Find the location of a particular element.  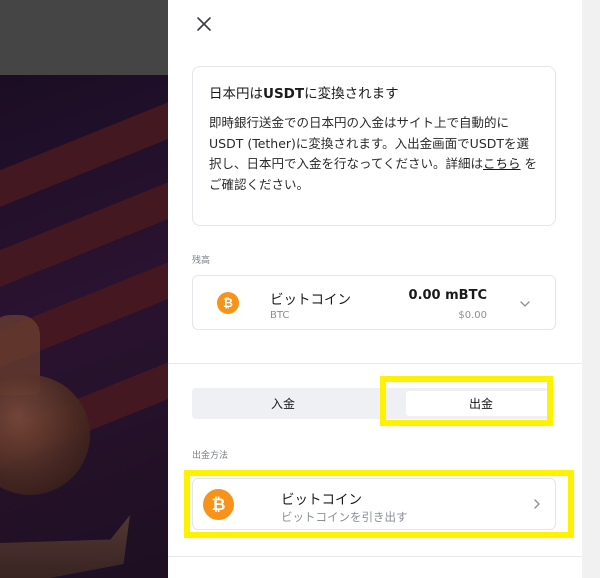

chevron-down-icon is located at coordinates (525, 304).